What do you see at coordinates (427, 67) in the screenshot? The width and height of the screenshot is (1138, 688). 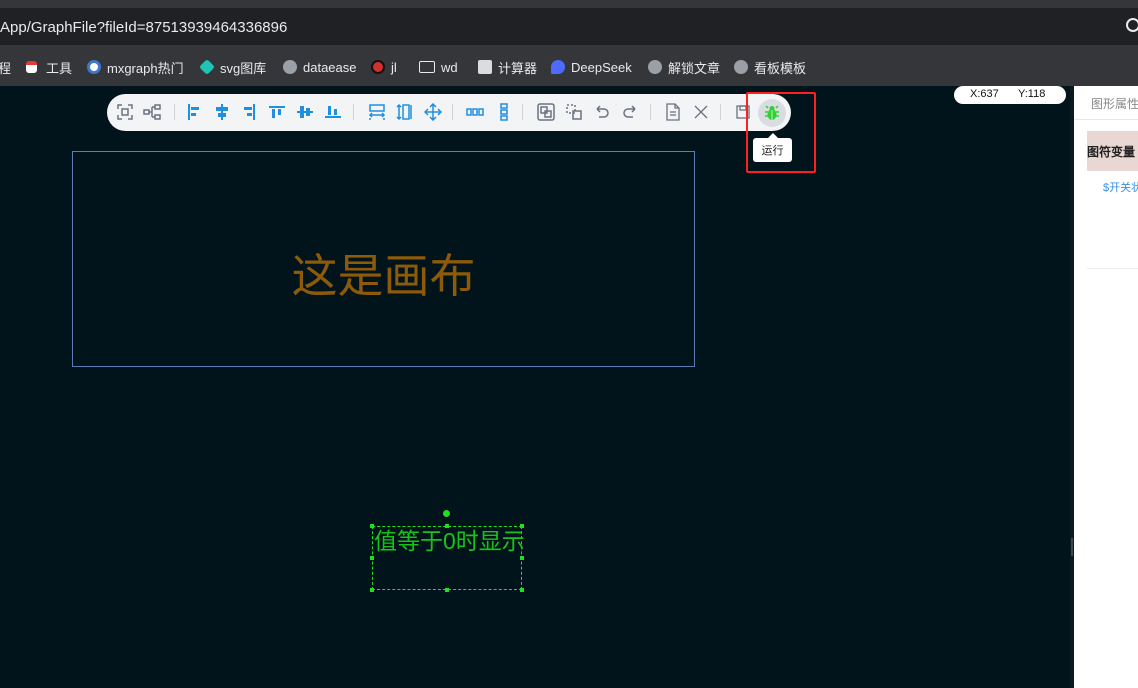 I see `folder-icon` at bounding box center [427, 67].